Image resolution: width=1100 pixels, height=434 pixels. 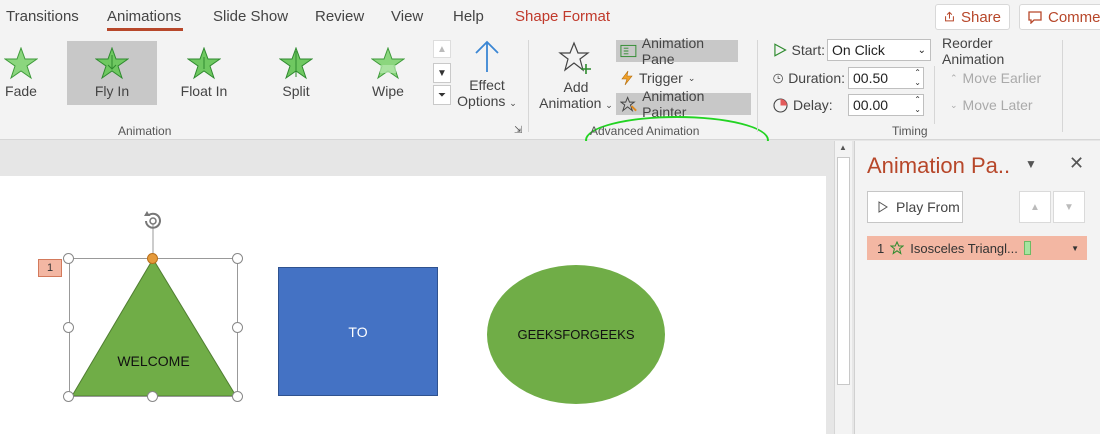 I want to click on clock-icon, so click(x=778, y=78).